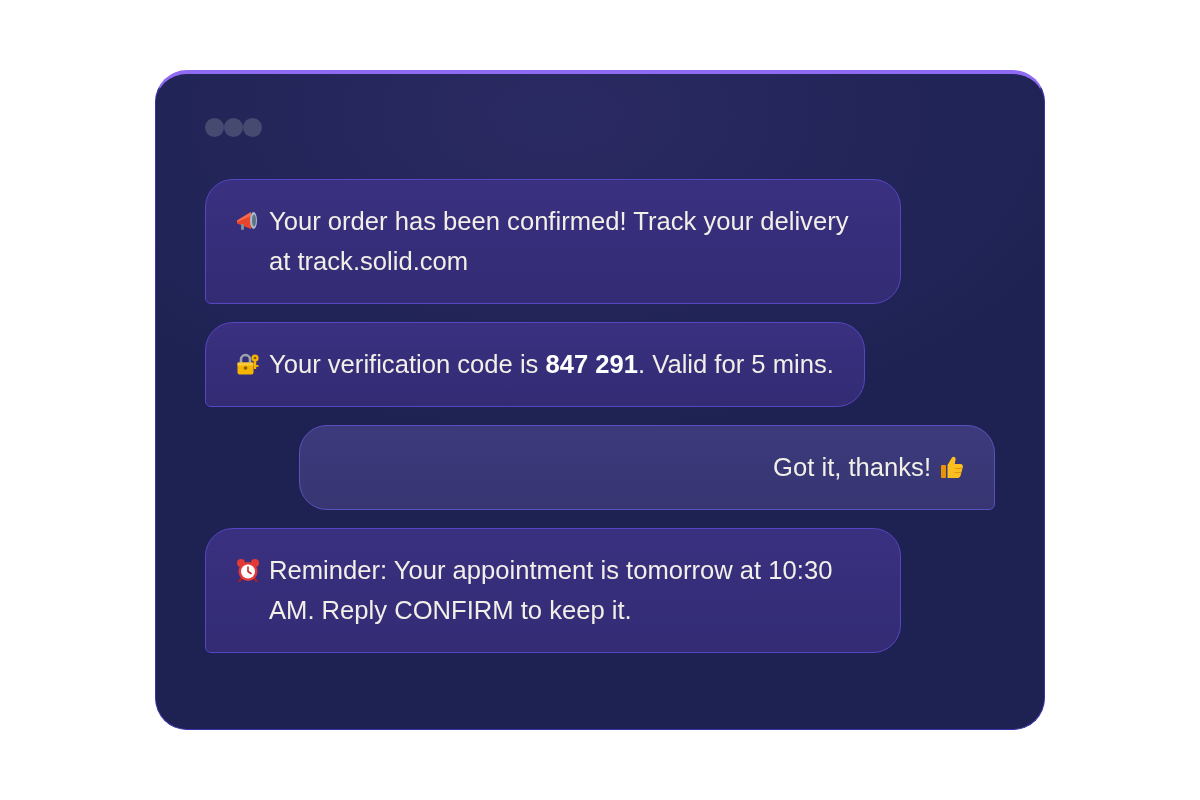 This screenshot has height=800, width=1200. I want to click on alarm-clock-icon, so click(248, 570).